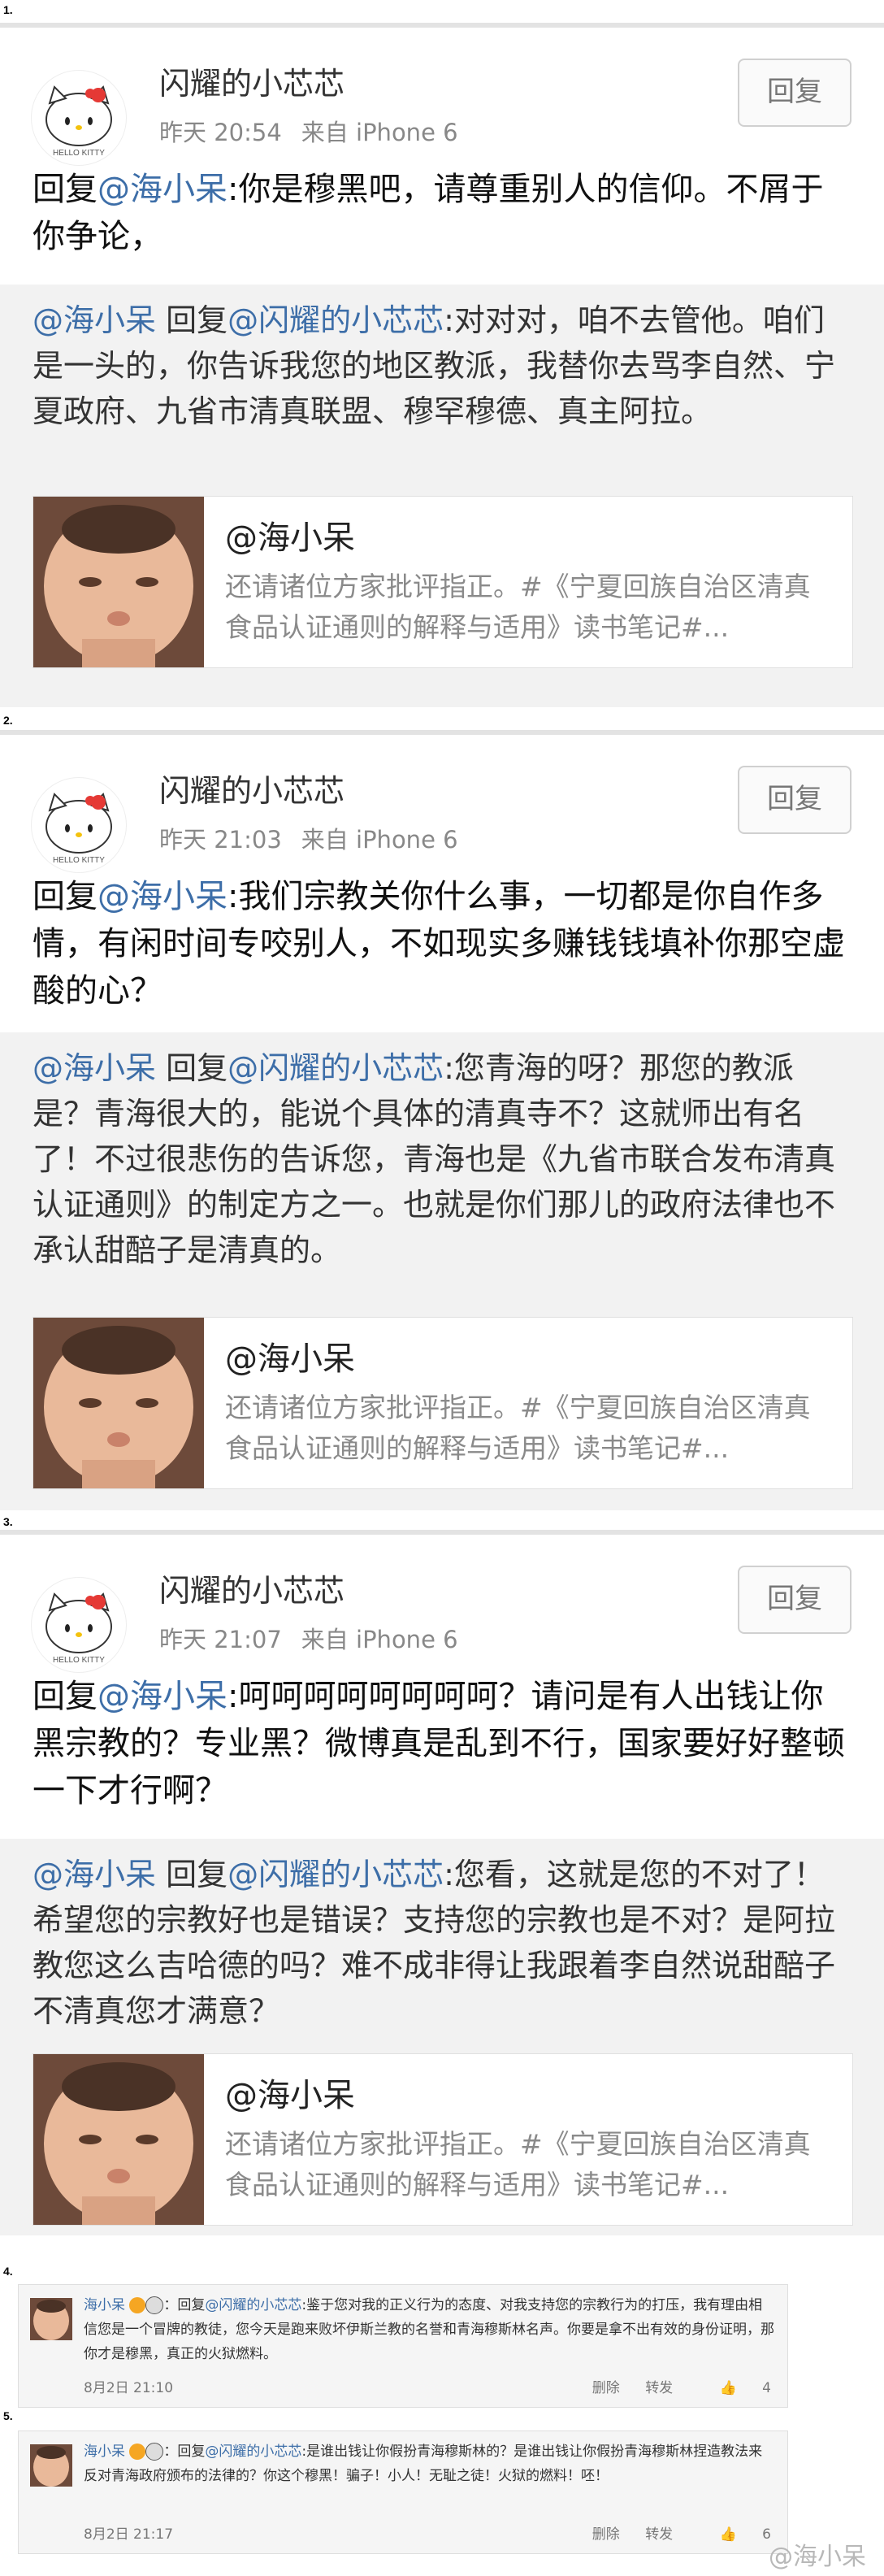 This screenshot has width=884, height=2576. I want to click on like-button: 👍 6, so click(735, 2534).